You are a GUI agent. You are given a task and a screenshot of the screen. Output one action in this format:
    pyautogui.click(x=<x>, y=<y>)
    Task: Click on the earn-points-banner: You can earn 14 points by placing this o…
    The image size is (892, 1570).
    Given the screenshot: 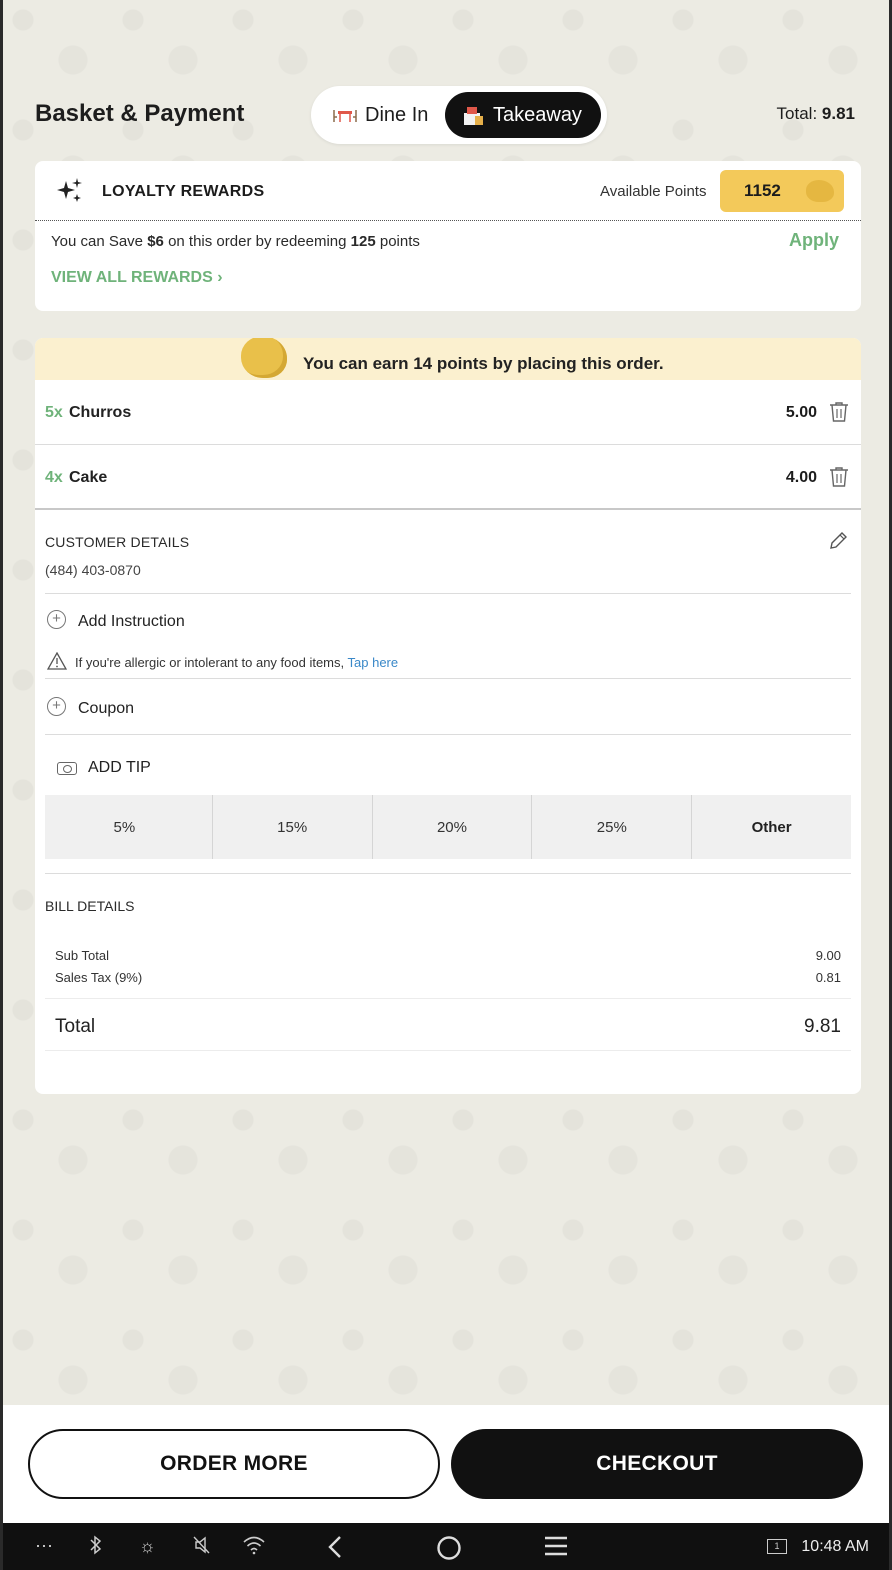 What is the action you would take?
    pyautogui.click(x=448, y=359)
    